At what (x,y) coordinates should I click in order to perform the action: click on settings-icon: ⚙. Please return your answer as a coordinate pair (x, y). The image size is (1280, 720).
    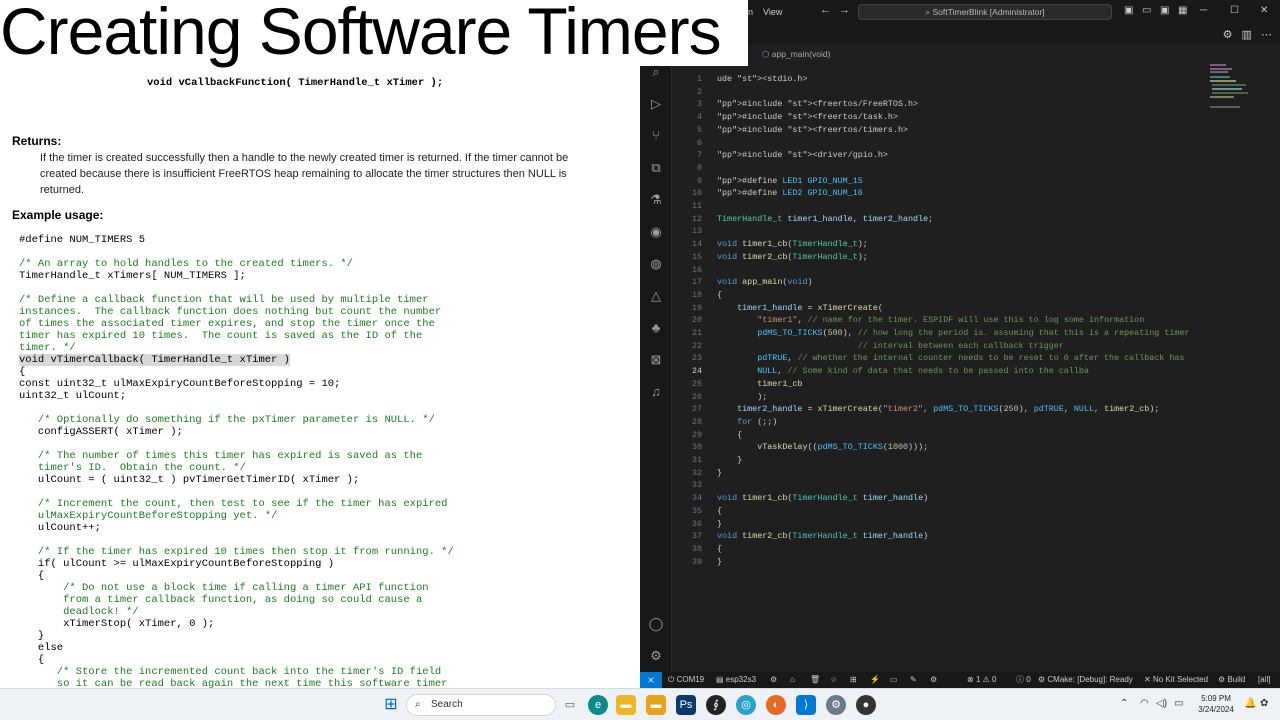
    Looking at the image, I should click on (836, 705).